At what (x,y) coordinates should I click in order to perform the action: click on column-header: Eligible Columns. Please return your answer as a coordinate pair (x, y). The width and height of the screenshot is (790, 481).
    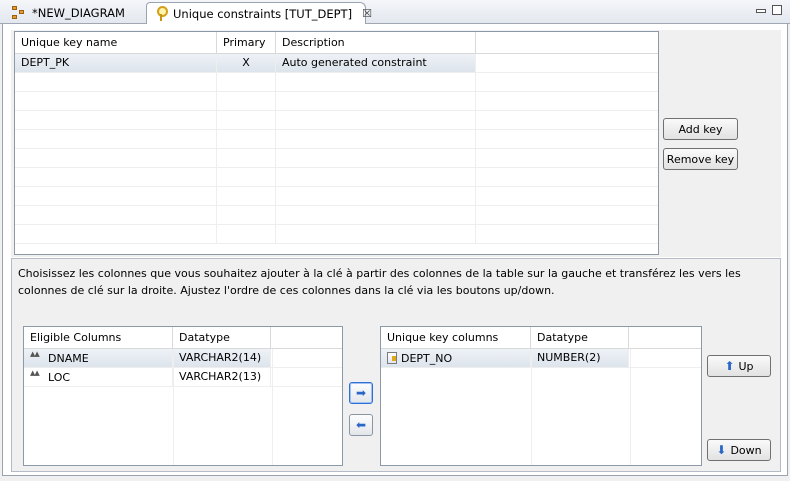
    Looking at the image, I should click on (98, 337).